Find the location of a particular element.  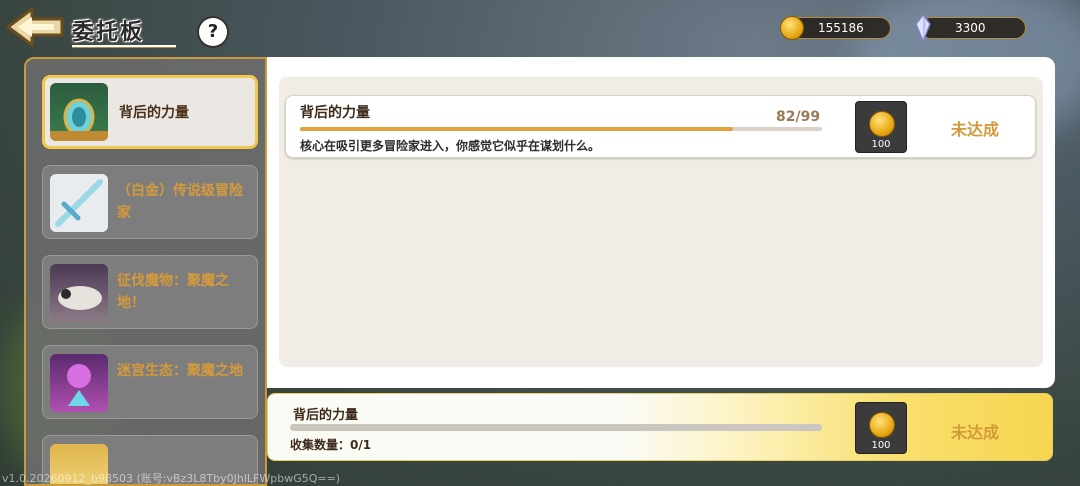

sword-thumbnail is located at coordinates (79, 203).